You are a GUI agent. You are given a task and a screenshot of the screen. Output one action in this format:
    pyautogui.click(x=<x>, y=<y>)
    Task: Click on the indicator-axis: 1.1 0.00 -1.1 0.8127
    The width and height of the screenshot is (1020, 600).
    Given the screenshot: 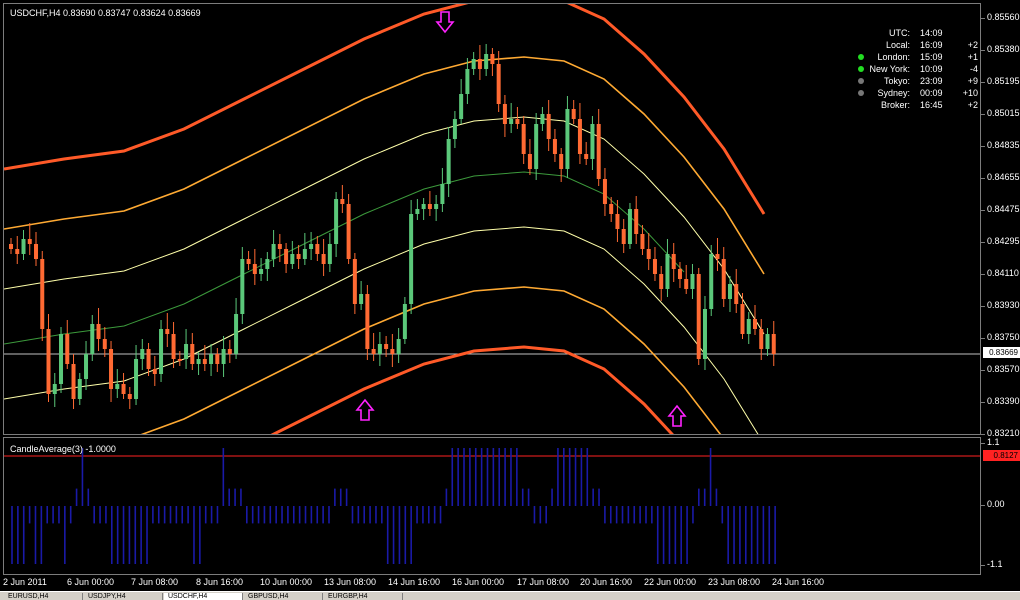 What is the action you would take?
    pyautogui.click(x=1000, y=506)
    